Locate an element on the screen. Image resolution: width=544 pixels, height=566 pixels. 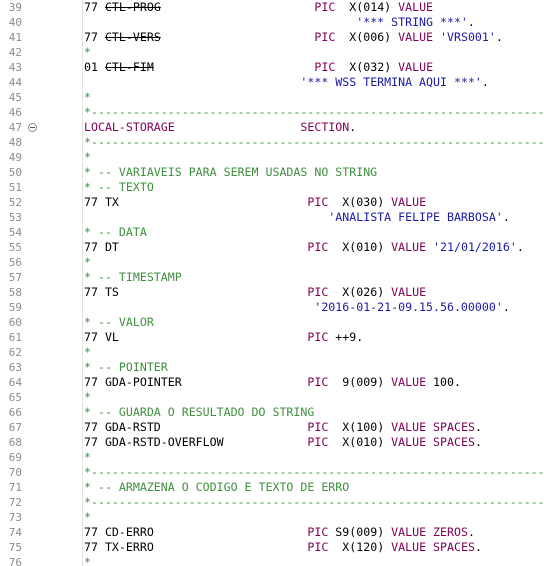
code-line: 63 * -- POINTER is located at coordinates (272, 367).